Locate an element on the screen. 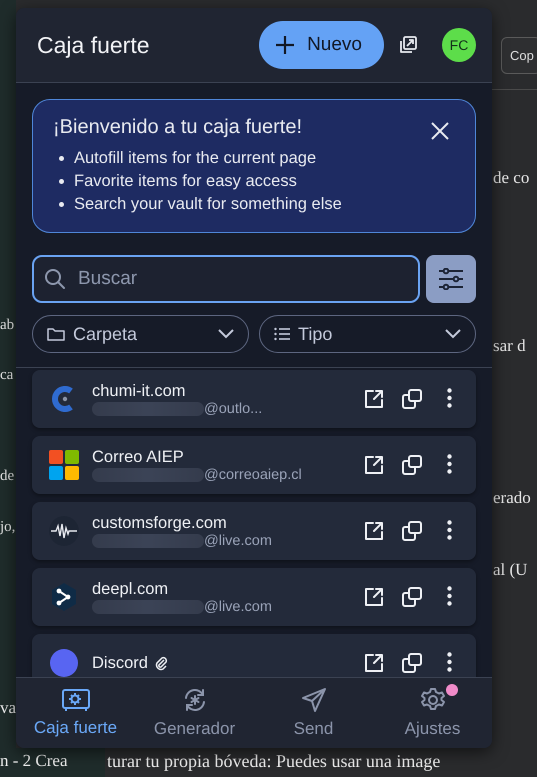  settings-icon is located at coordinates (433, 700).